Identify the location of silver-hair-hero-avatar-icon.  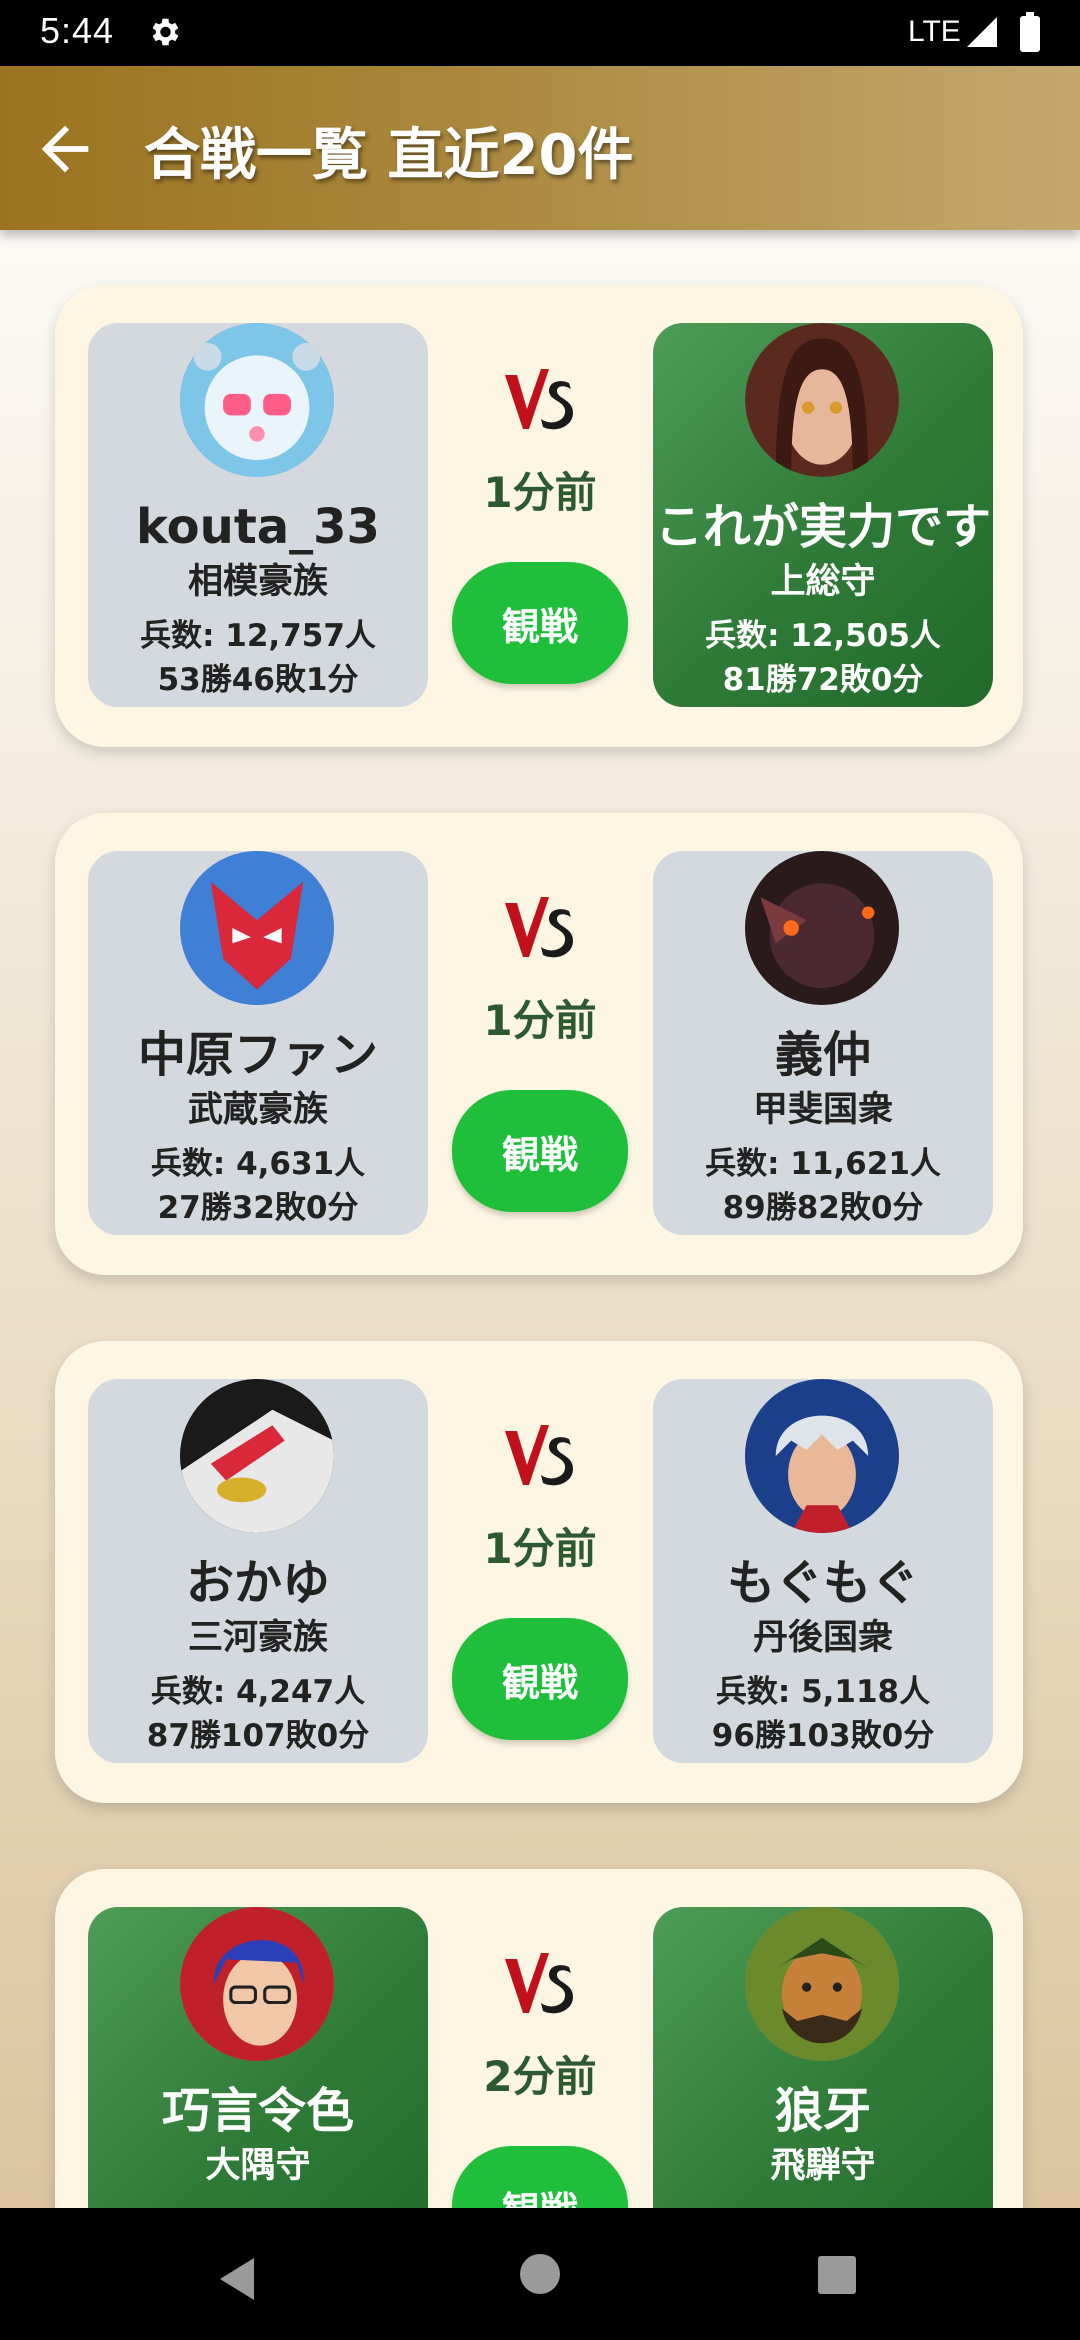
(822, 1456).